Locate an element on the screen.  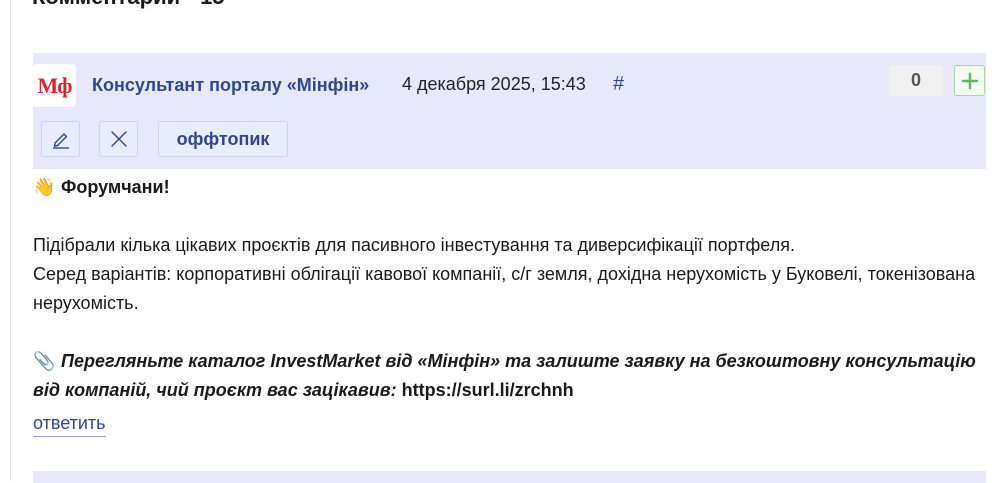
author-name-link: Консультант порталу «Мінфін» is located at coordinates (230, 85).